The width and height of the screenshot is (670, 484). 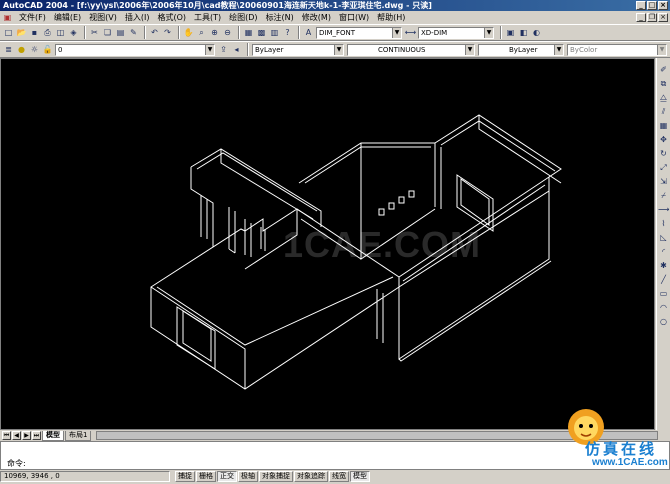 What do you see at coordinates (236, 49) in the screenshot?
I see `layer-previous-icon: ◂` at bounding box center [236, 49].